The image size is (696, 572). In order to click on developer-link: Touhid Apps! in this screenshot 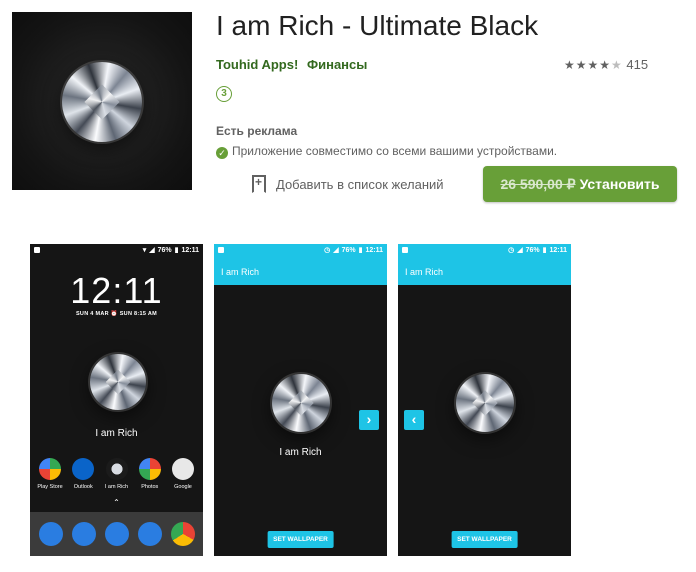, I will do `click(257, 64)`.